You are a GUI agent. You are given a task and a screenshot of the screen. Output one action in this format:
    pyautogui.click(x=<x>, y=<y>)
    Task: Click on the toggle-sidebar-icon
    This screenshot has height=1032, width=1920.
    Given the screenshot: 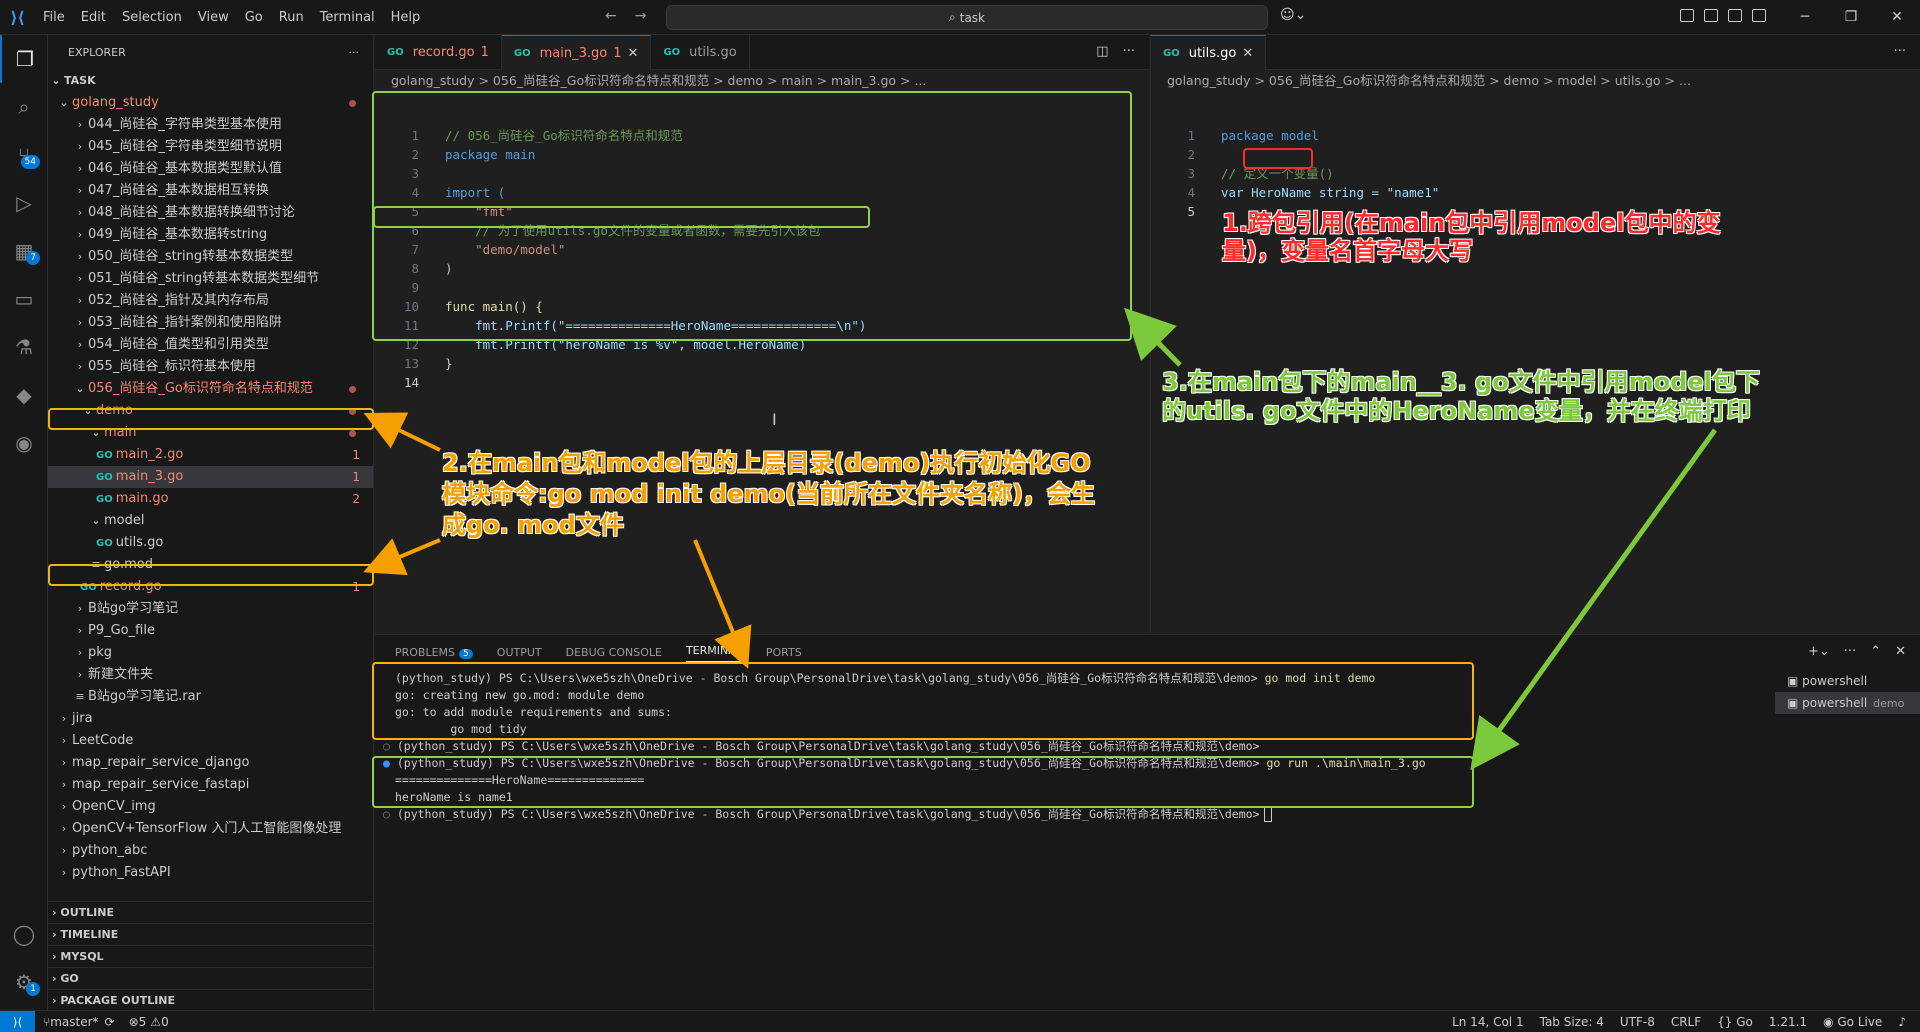 What is the action you would take?
    pyautogui.click(x=1711, y=15)
    